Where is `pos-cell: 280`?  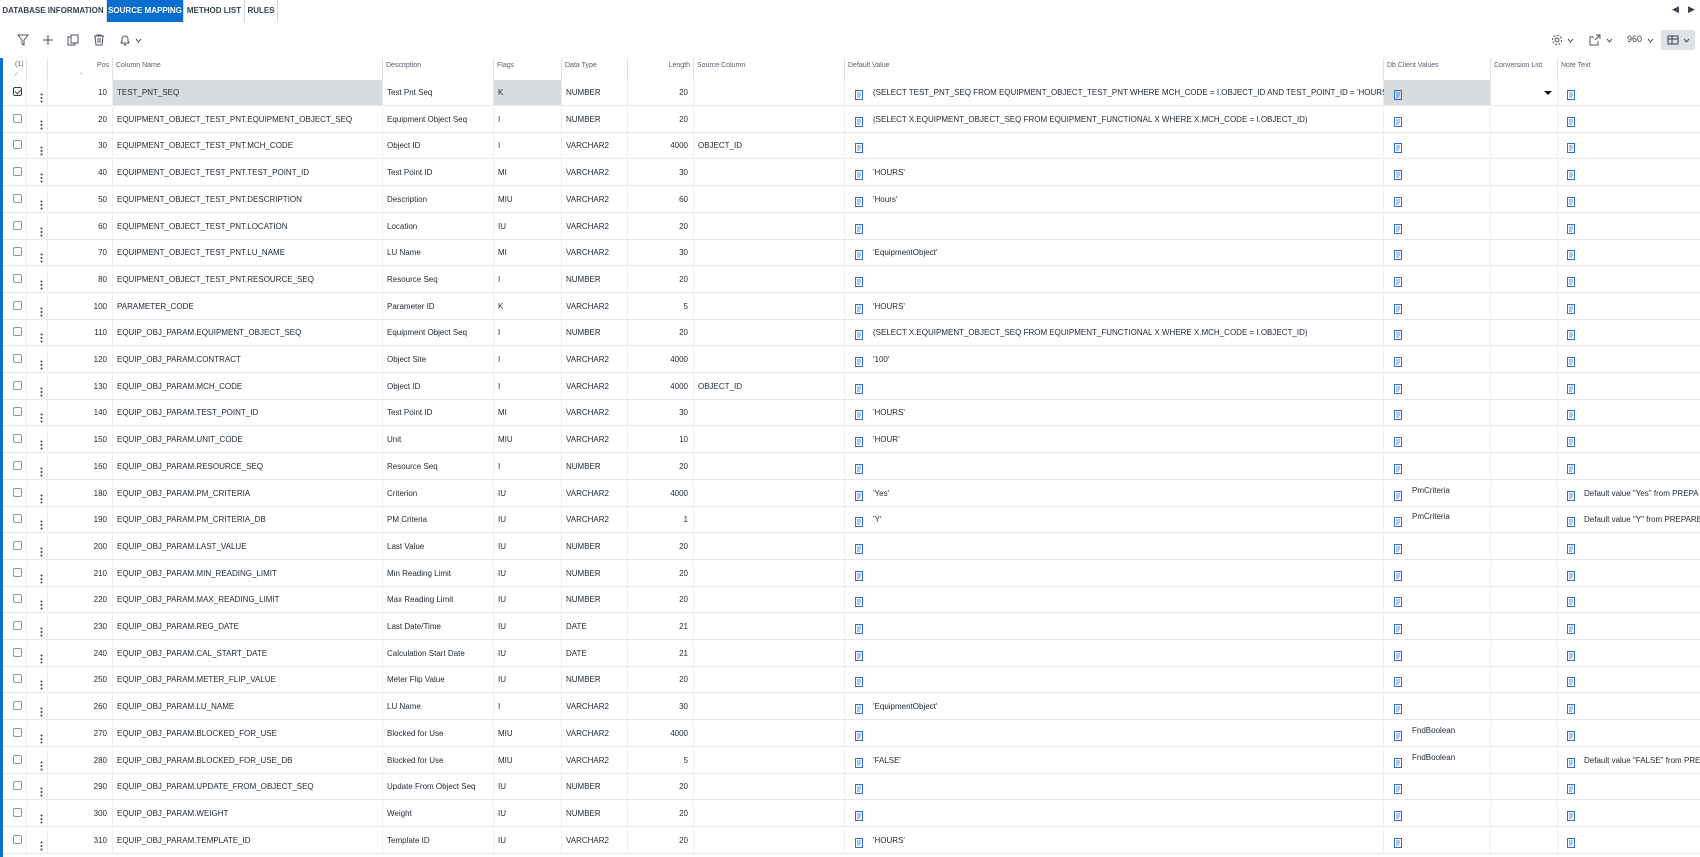 pos-cell: 280 is located at coordinates (80, 760).